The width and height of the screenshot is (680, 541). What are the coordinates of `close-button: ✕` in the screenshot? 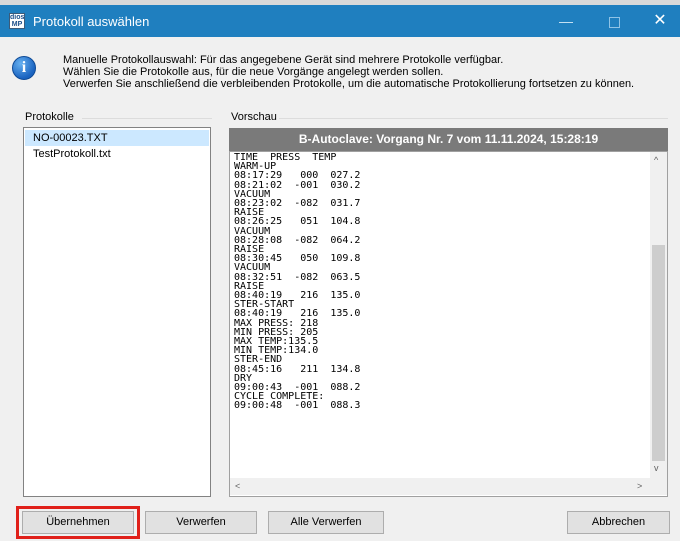 It's located at (658, 21).